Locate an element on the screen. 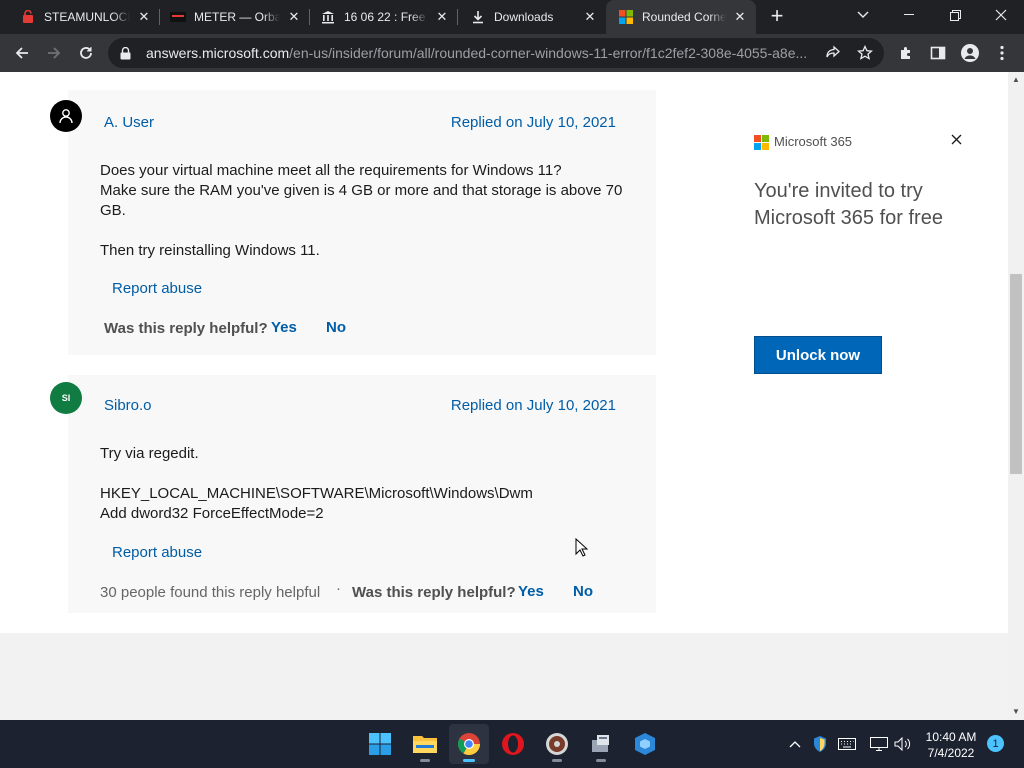  share-icon is located at coordinates (833, 53).